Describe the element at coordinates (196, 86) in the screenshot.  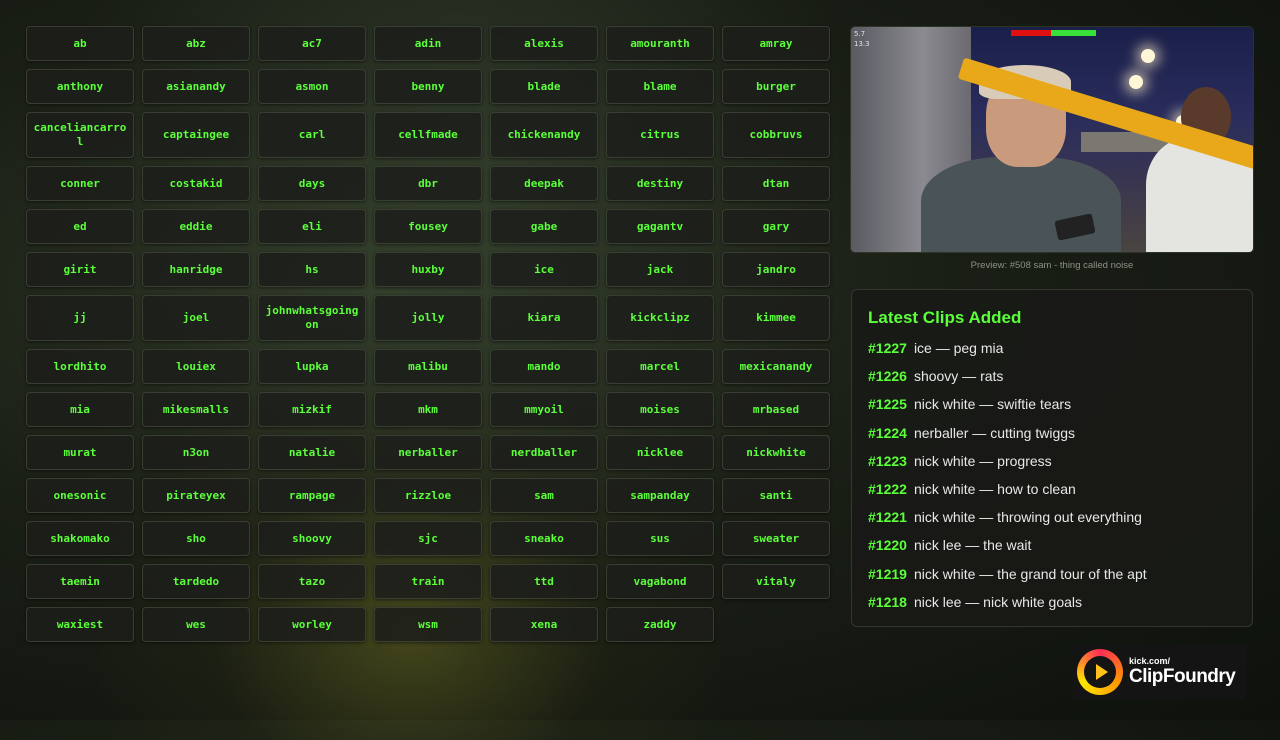
I see `streamer-button-asianandy: asianandy` at that location.